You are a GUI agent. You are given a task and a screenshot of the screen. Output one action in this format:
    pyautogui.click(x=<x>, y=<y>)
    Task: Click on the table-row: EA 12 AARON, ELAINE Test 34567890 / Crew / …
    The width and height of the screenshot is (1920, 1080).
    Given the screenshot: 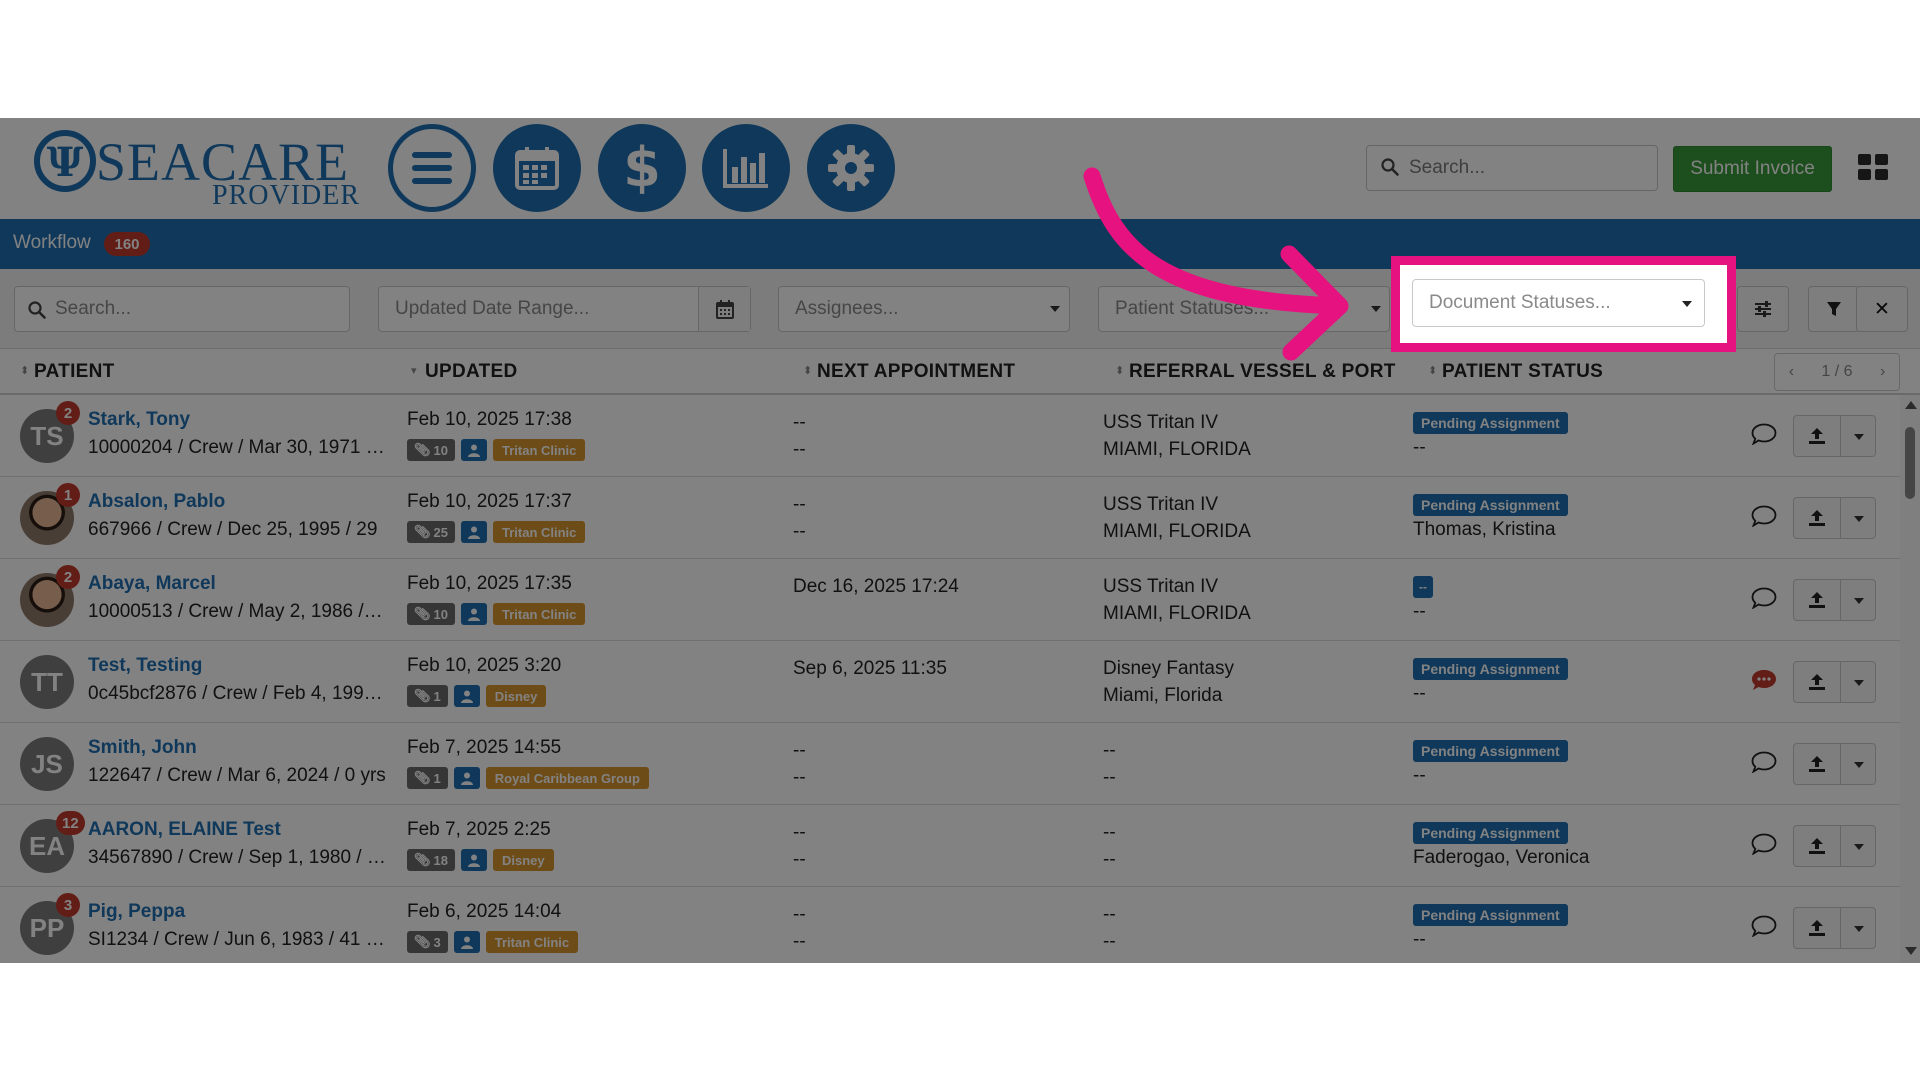 What is the action you would take?
    pyautogui.click(x=950, y=846)
    